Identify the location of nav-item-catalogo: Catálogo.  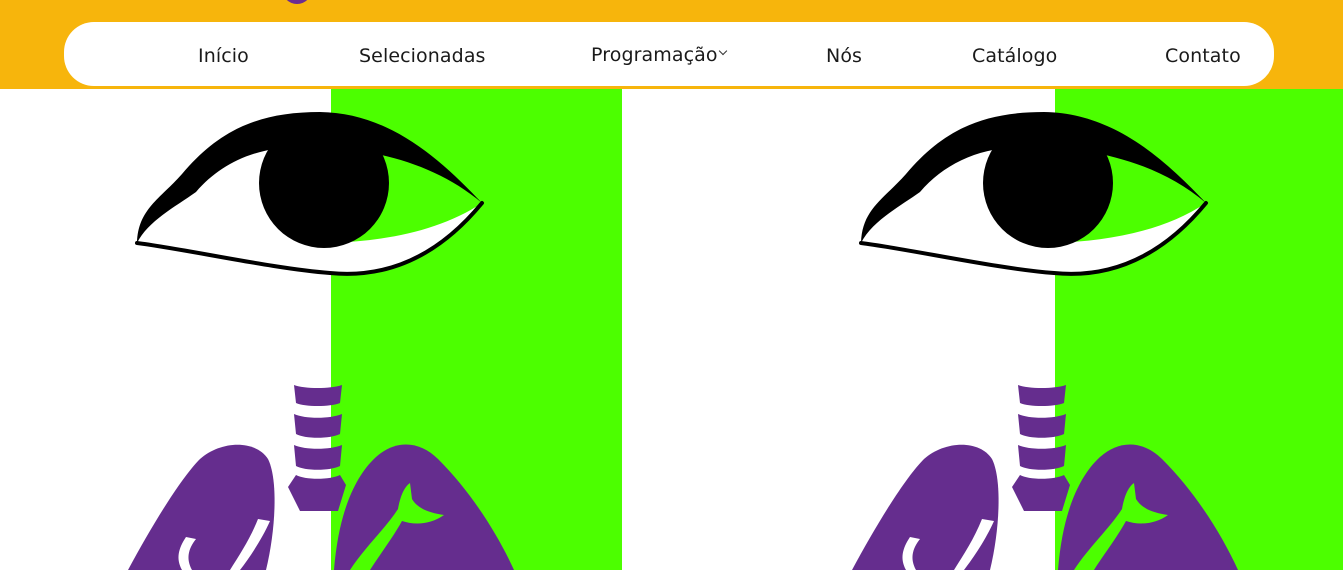
(1014, 54).